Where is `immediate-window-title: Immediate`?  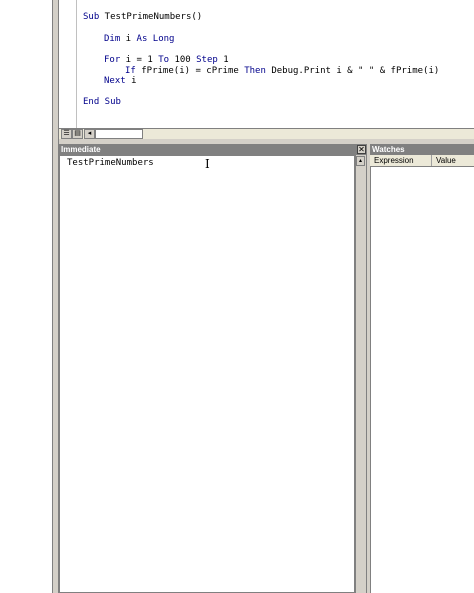
immediate-window-title: Immediate is located at coordinates (81, 149).